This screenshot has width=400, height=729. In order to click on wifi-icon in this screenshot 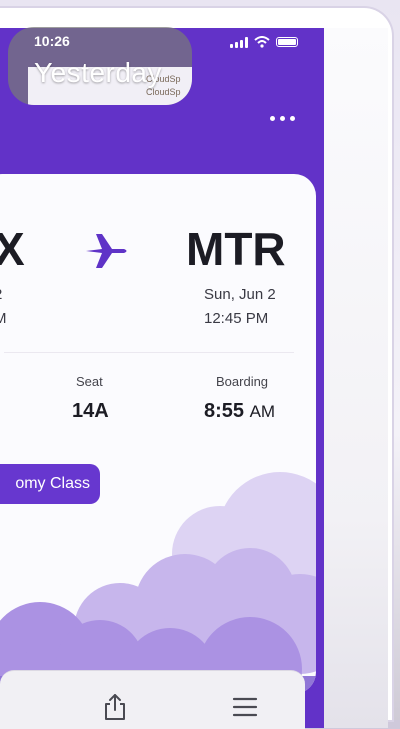, I will do `click(262, 42)`.